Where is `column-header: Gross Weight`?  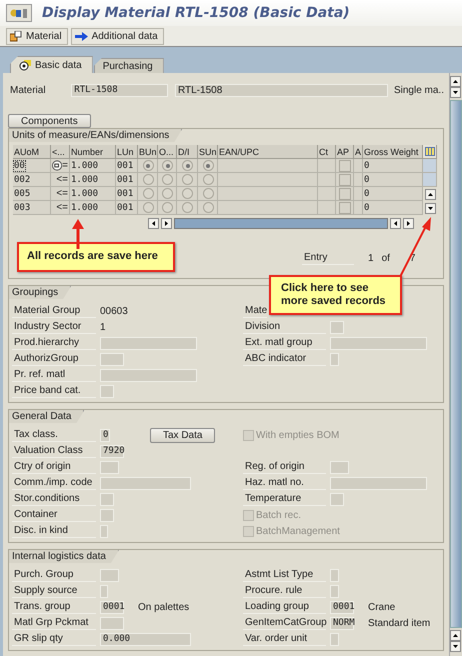
column-header: Gross Weight is located at coordinates (393, 152).